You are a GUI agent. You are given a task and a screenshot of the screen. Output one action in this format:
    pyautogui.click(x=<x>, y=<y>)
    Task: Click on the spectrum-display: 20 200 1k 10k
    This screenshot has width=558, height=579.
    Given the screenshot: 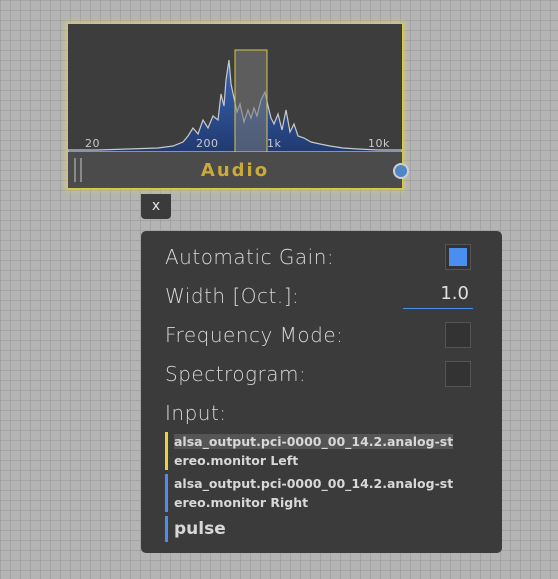 What is the action you would take?
    pyautogui.click(x=235, y=88)
    